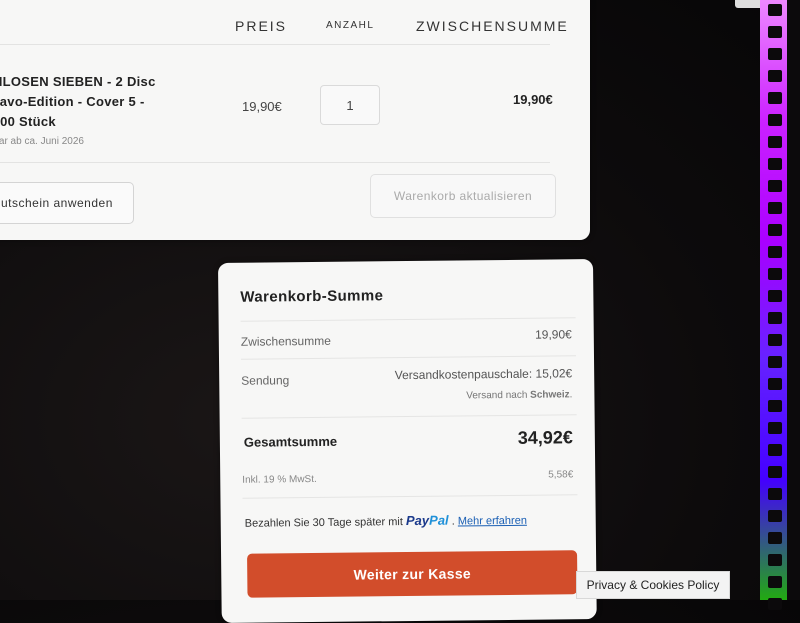 The image size is (800, 623). I want to click on subtotal-label: Zwischensumme, so click(285, 341).